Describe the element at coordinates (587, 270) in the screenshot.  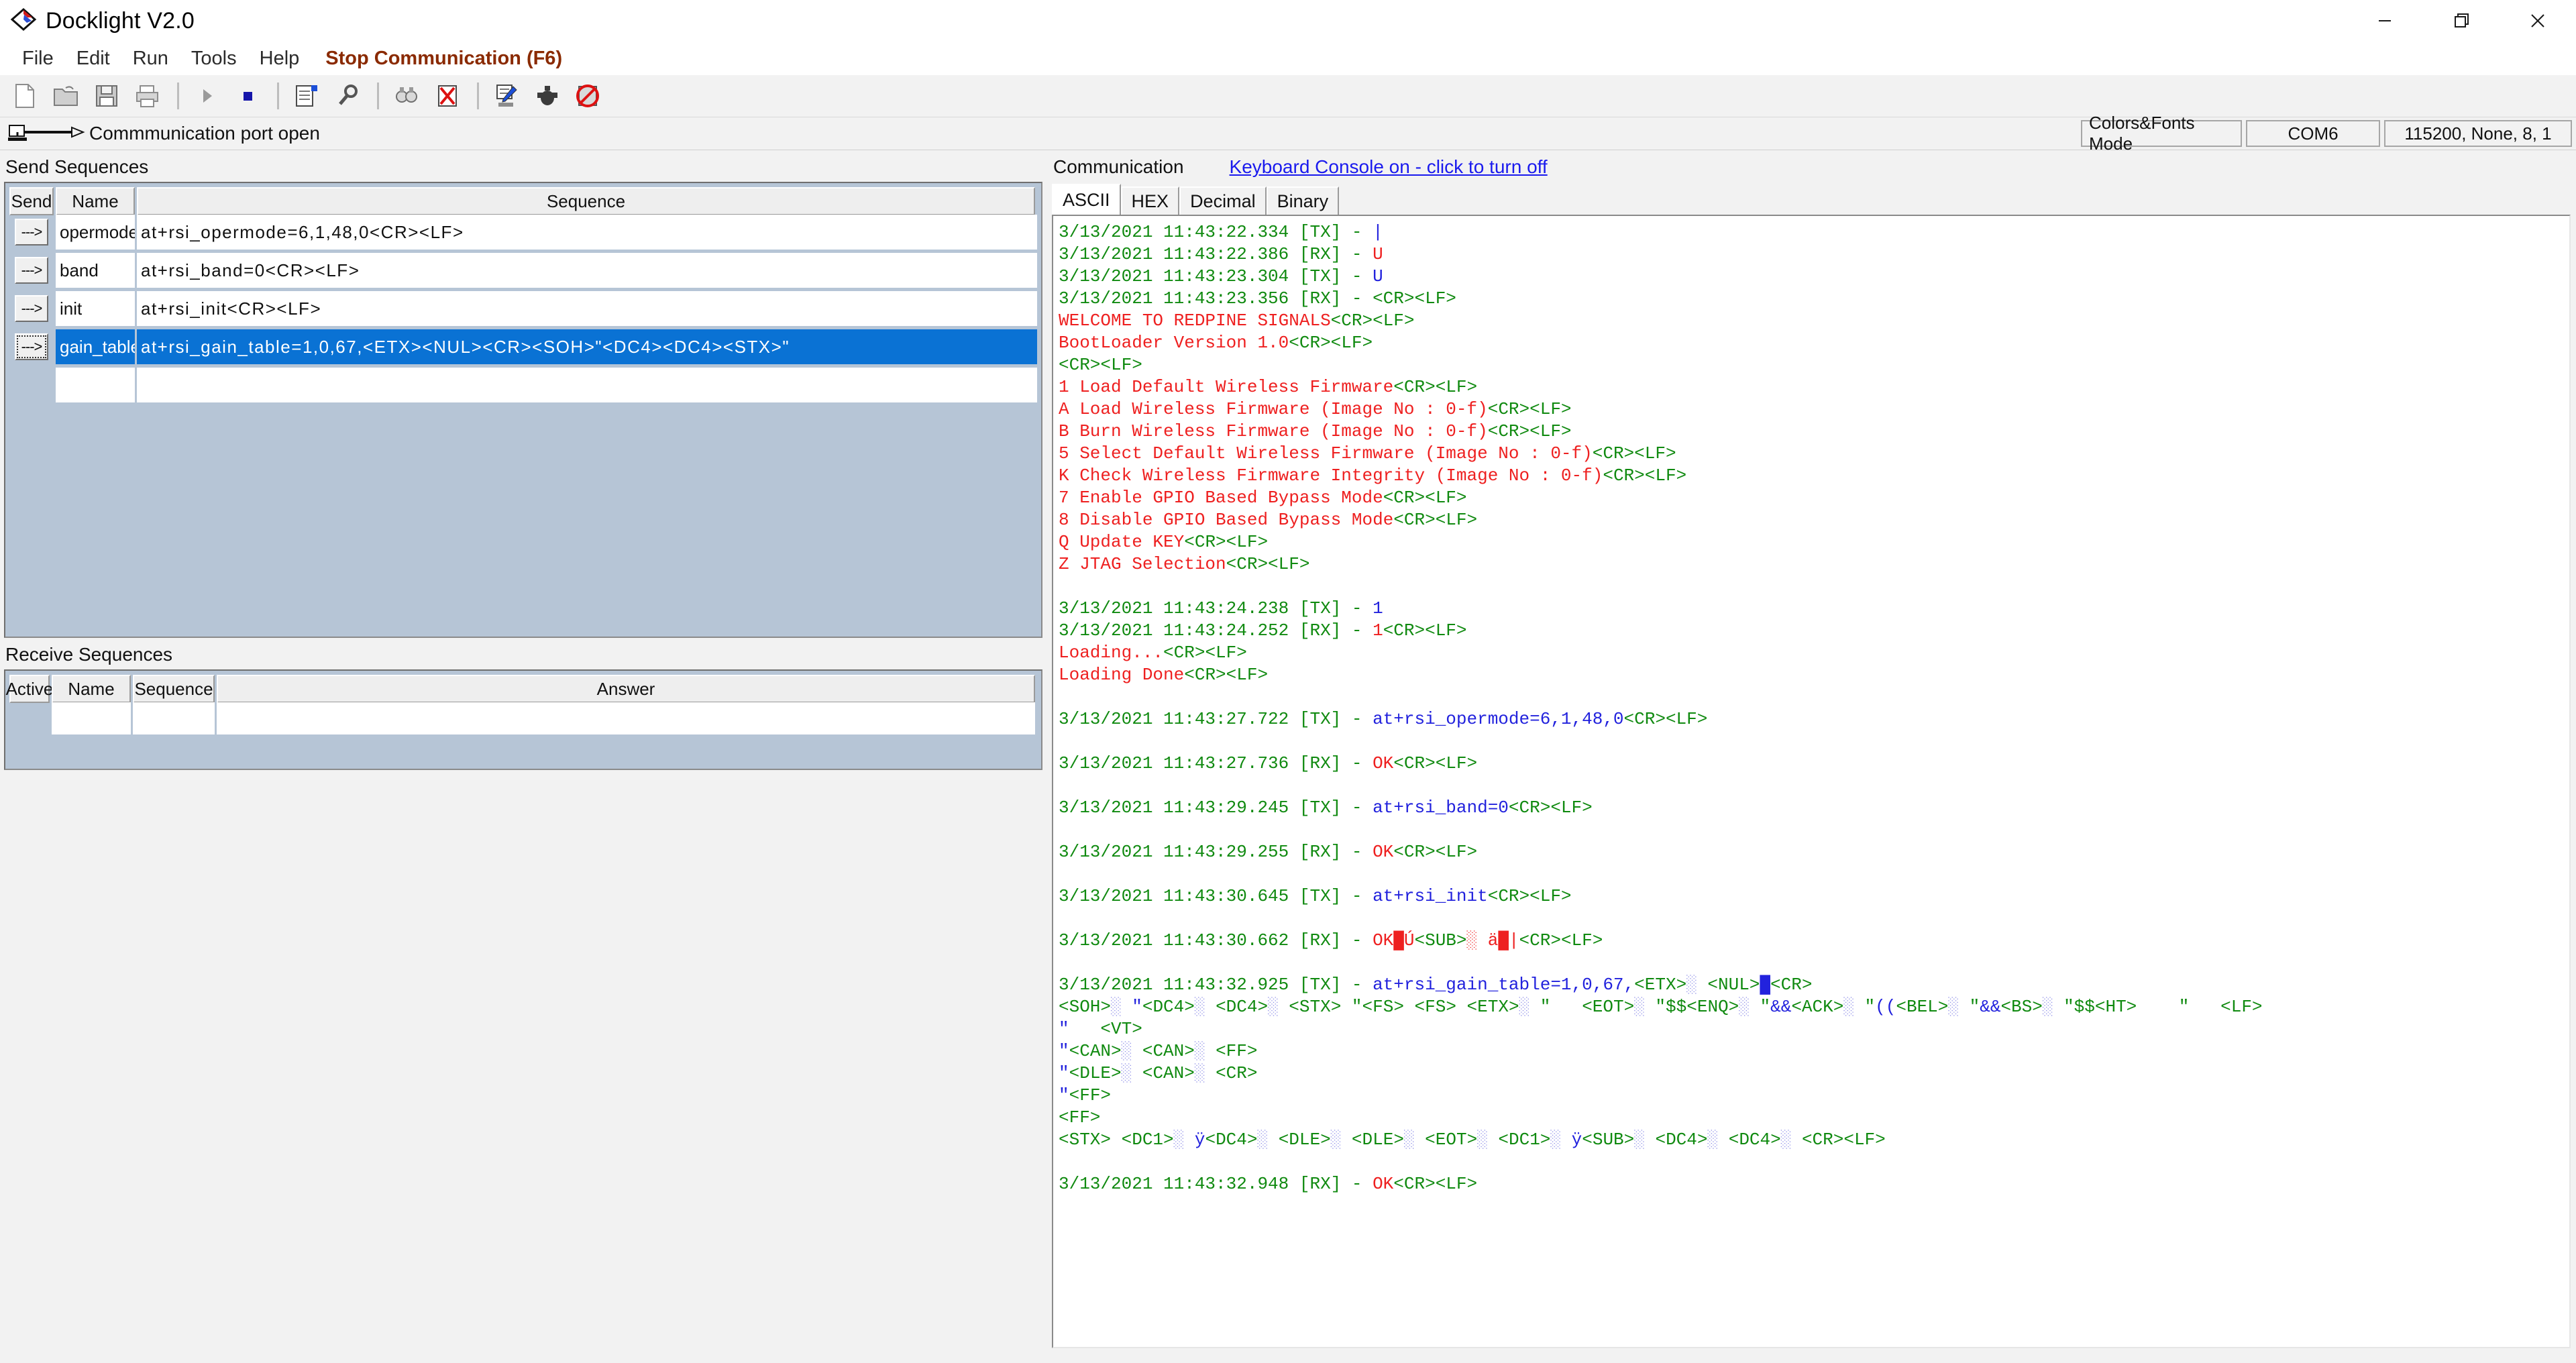
I see `sequence-value: at+rsi_band=0<CR><LF>` at that location.